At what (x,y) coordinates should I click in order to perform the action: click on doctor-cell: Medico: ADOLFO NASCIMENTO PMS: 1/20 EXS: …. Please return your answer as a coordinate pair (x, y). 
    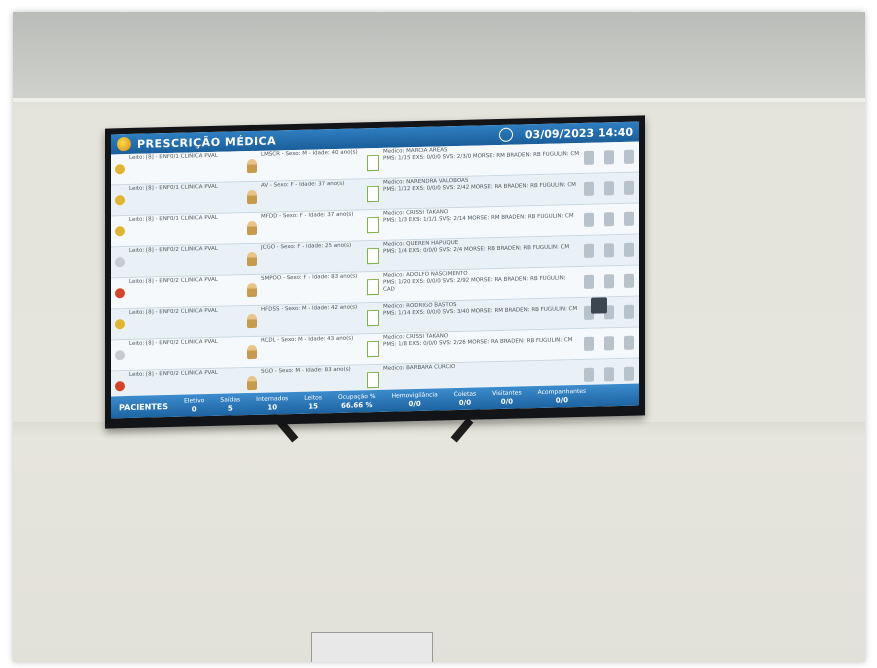
    Looking at the image, I should click on (473, 284).